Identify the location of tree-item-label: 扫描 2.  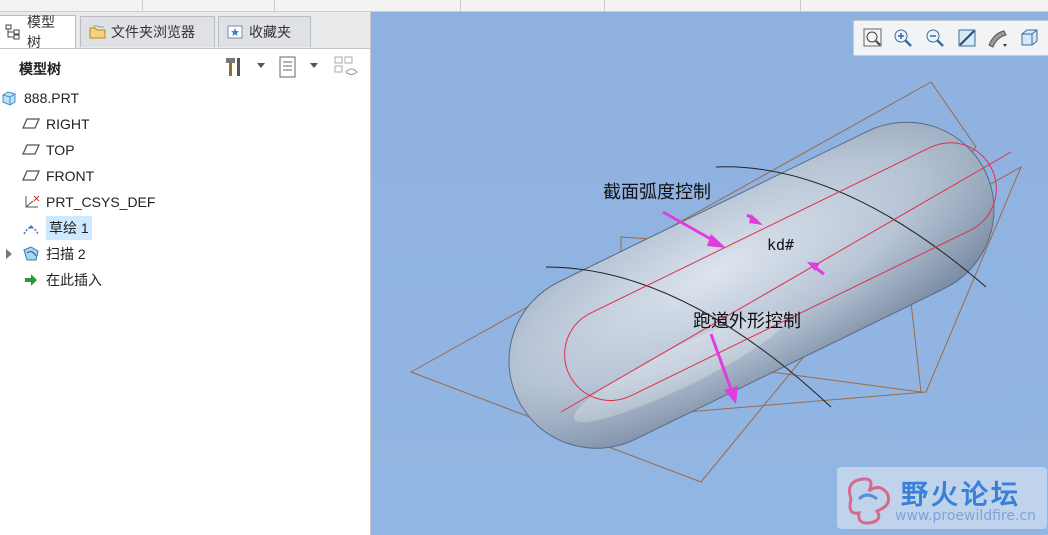
(66, 254).